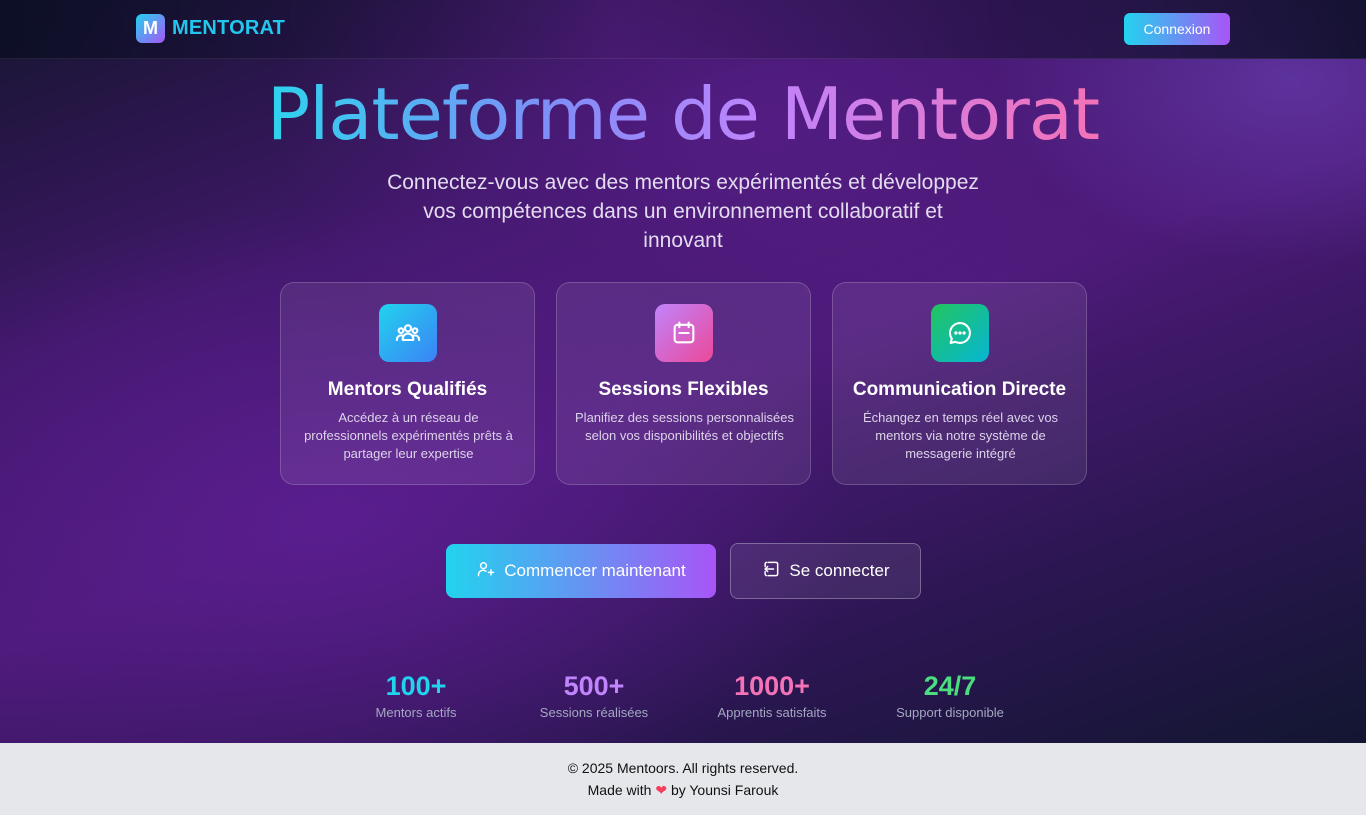 The width and height of the screenshot is (1366, 815). Describe the element at coordinates (839, 570) in the screenshot. I see `sign-in-label: Se connecter` at that location.